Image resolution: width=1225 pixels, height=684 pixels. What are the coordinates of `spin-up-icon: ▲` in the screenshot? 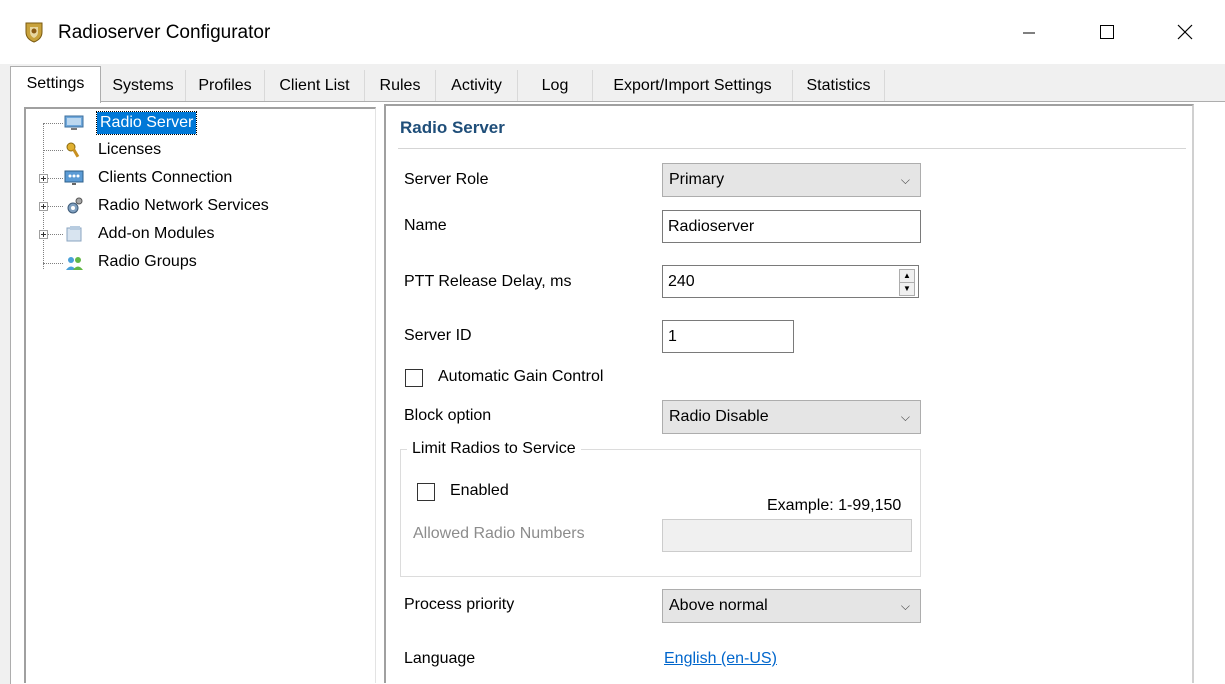 It's located at (907, 276).